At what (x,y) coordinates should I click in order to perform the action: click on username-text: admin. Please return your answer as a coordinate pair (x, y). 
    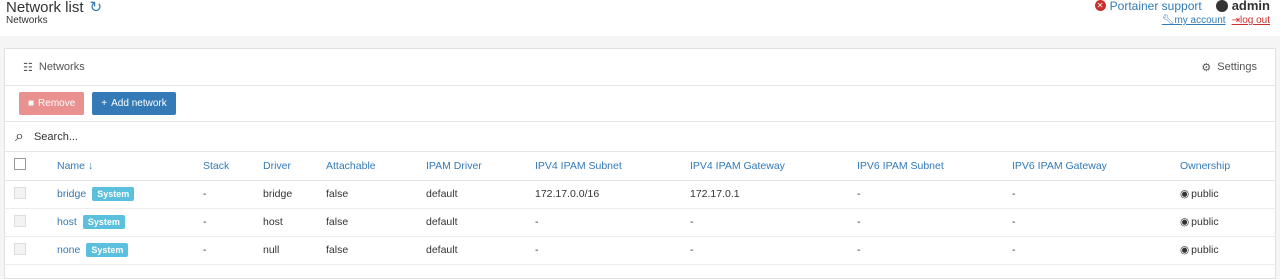
    Looking at the image, I should click on (1250, 6).